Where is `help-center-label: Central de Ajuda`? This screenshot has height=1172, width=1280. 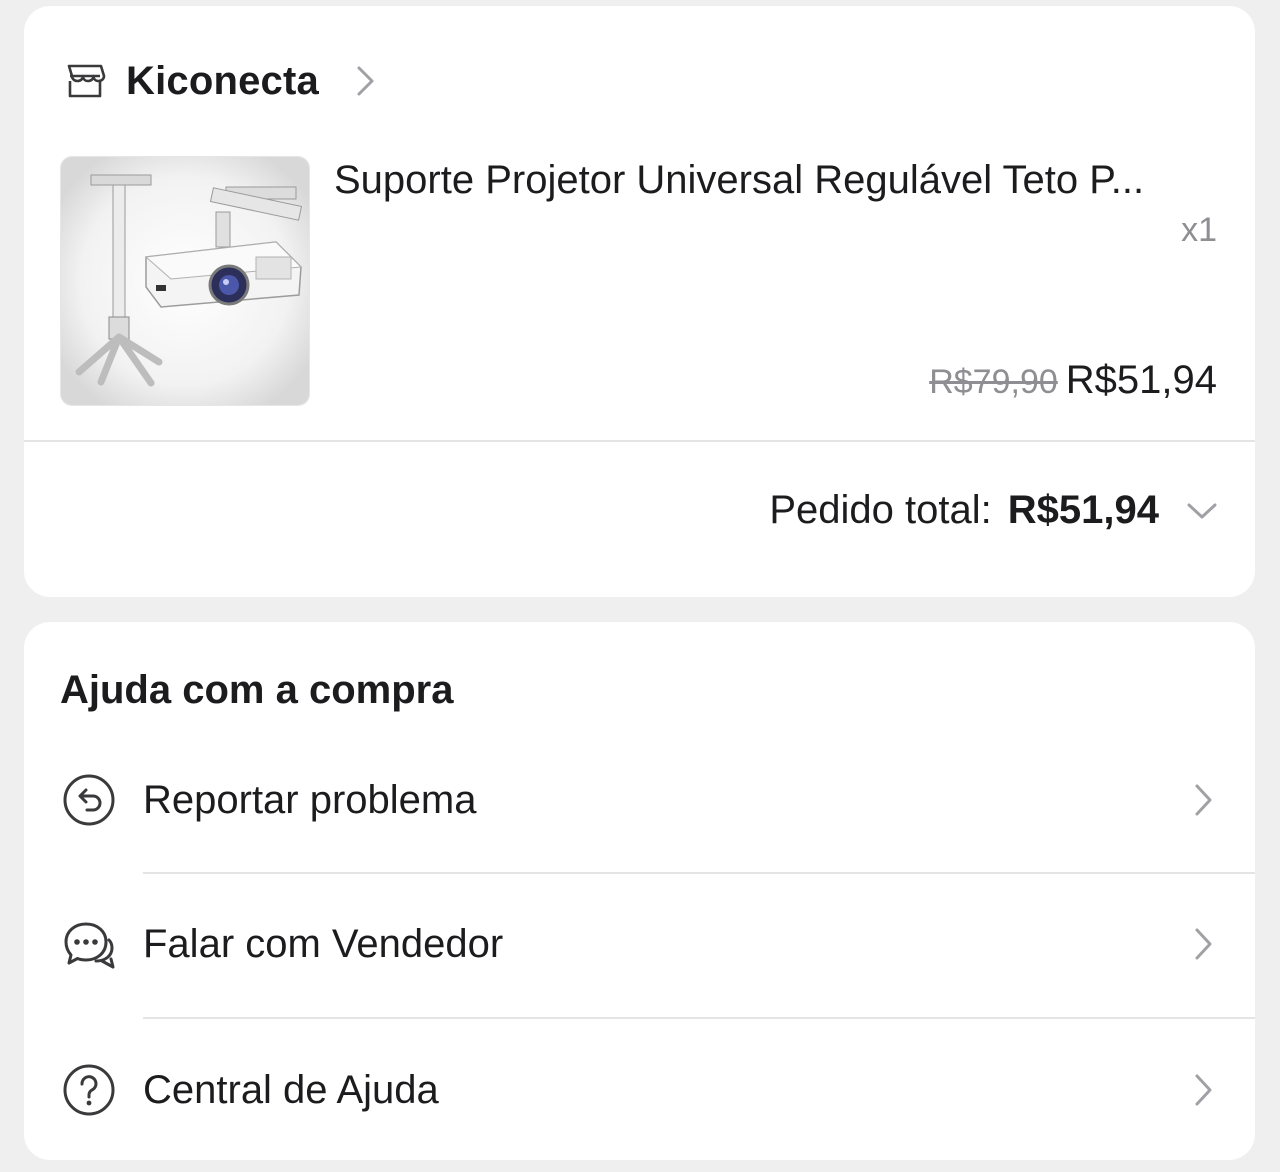 help-center-label: Central de Ajuda is located at coordinates (291, 1089).